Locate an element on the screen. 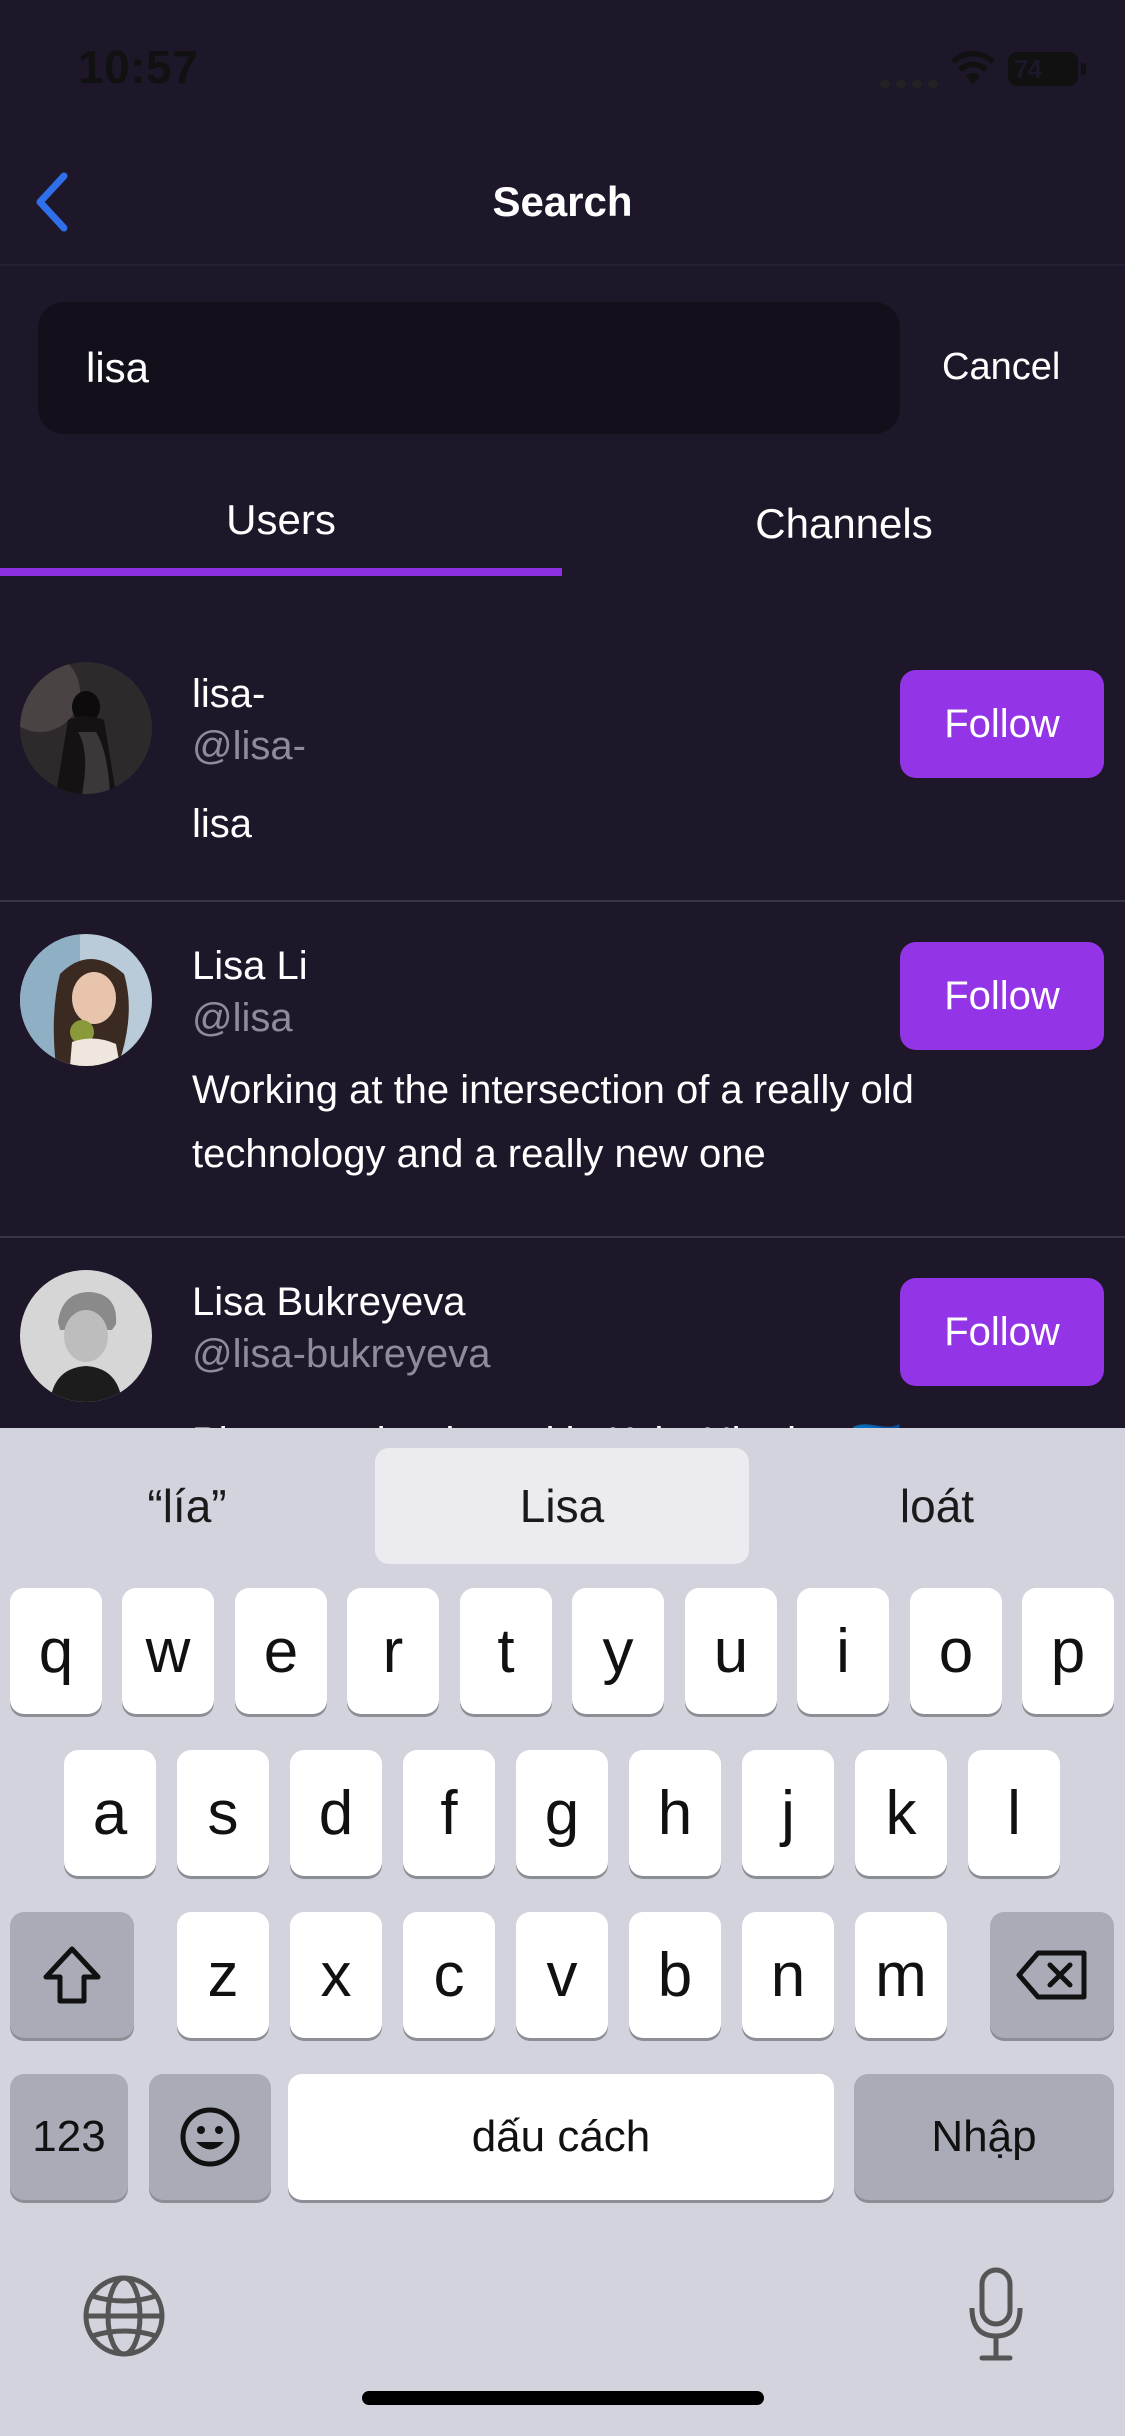 The width and height of the screenshot is (1125, 2436). key-y: y is located at coordinates (618, 1651).